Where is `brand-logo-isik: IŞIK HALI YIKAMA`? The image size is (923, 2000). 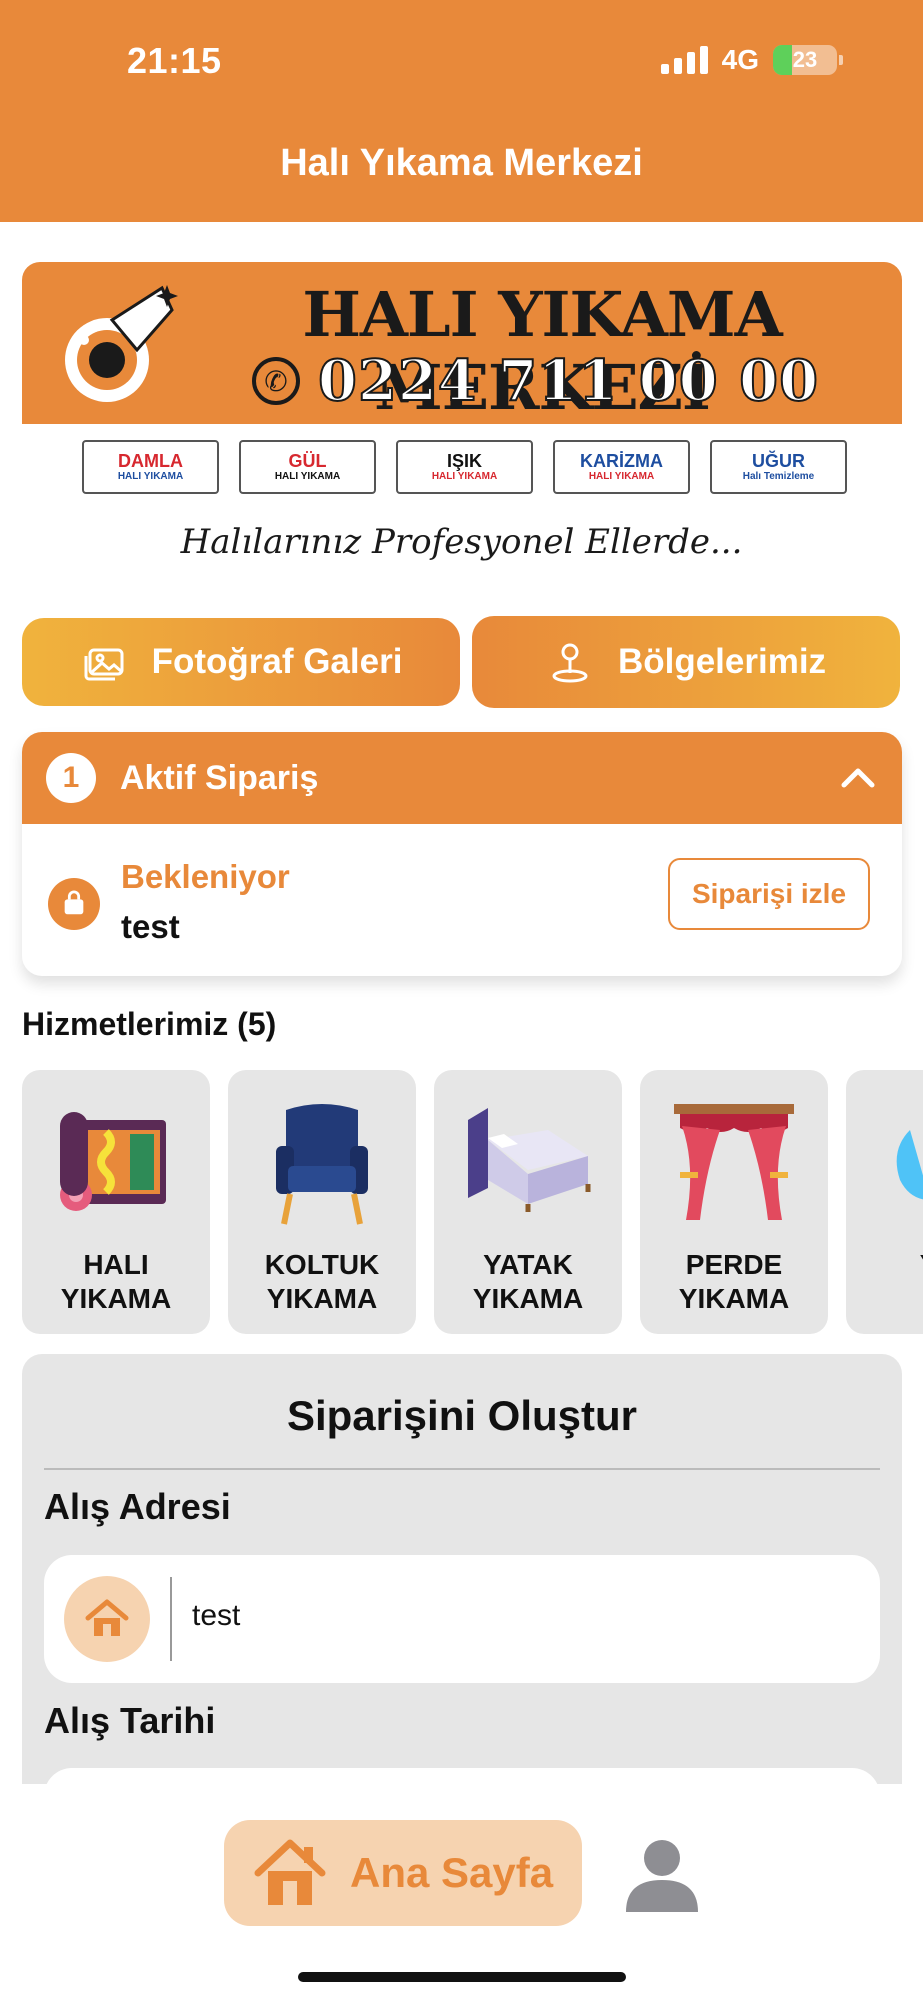
brand-logo-isik: IŞIK HALI YIKAMA is located at coordinates (464, 467).